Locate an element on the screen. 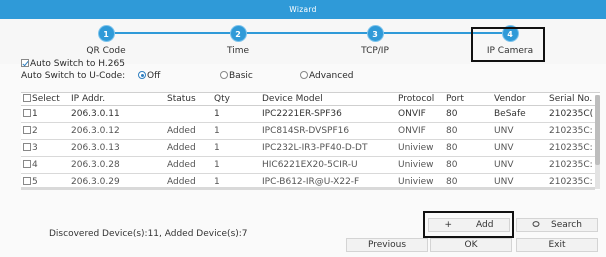 The height and width of the screenshot is (257, 606). ok-button: OK is located at coordinates (471, 245).